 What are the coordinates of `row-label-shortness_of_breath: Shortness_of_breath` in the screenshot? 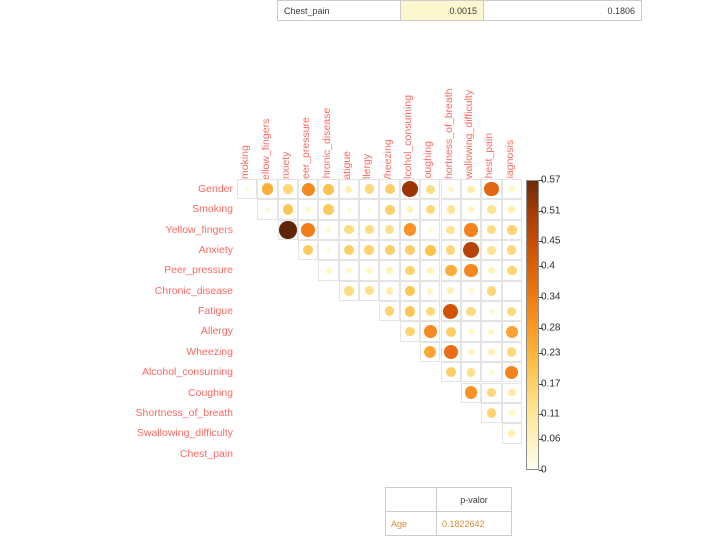 It's located at (184, 412).